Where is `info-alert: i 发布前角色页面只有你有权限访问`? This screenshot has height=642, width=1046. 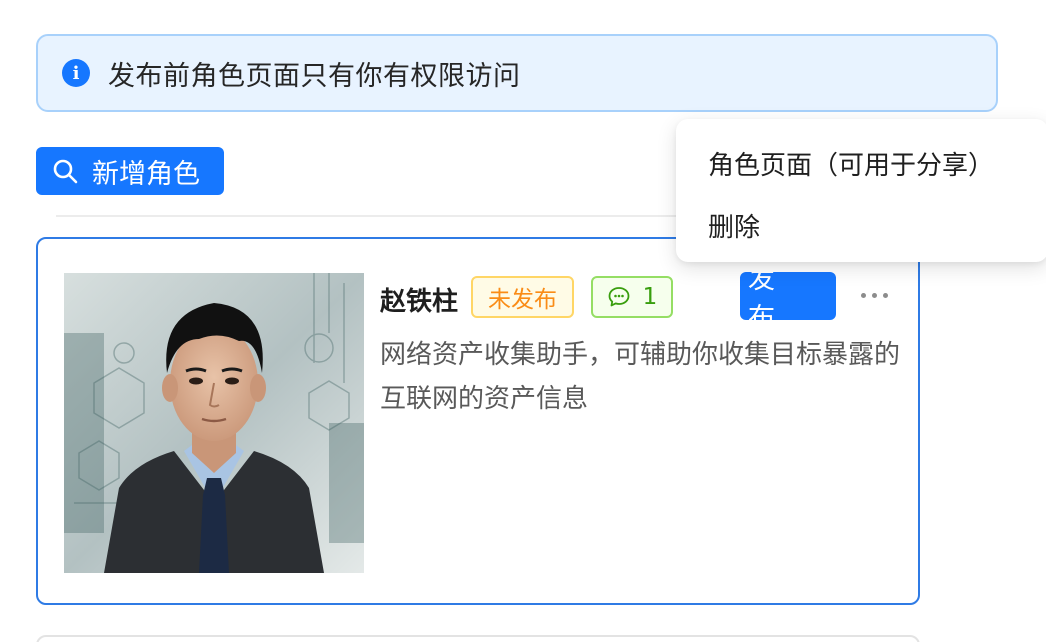
info-alert: i 发布前角色页面只有你有权限访问 is located at coordinates (517, 73).